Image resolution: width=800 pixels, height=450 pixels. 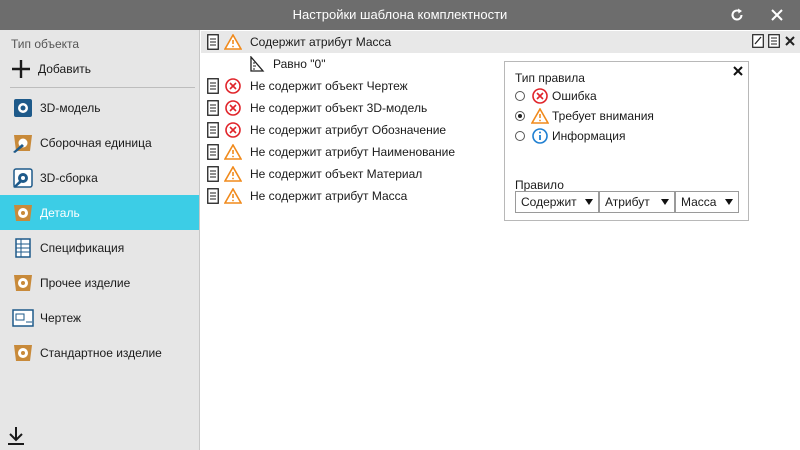 What do you see at coordinates (23, 318) in the screenshot?
I see `drawing-icon` at bounding box center [23, 318].